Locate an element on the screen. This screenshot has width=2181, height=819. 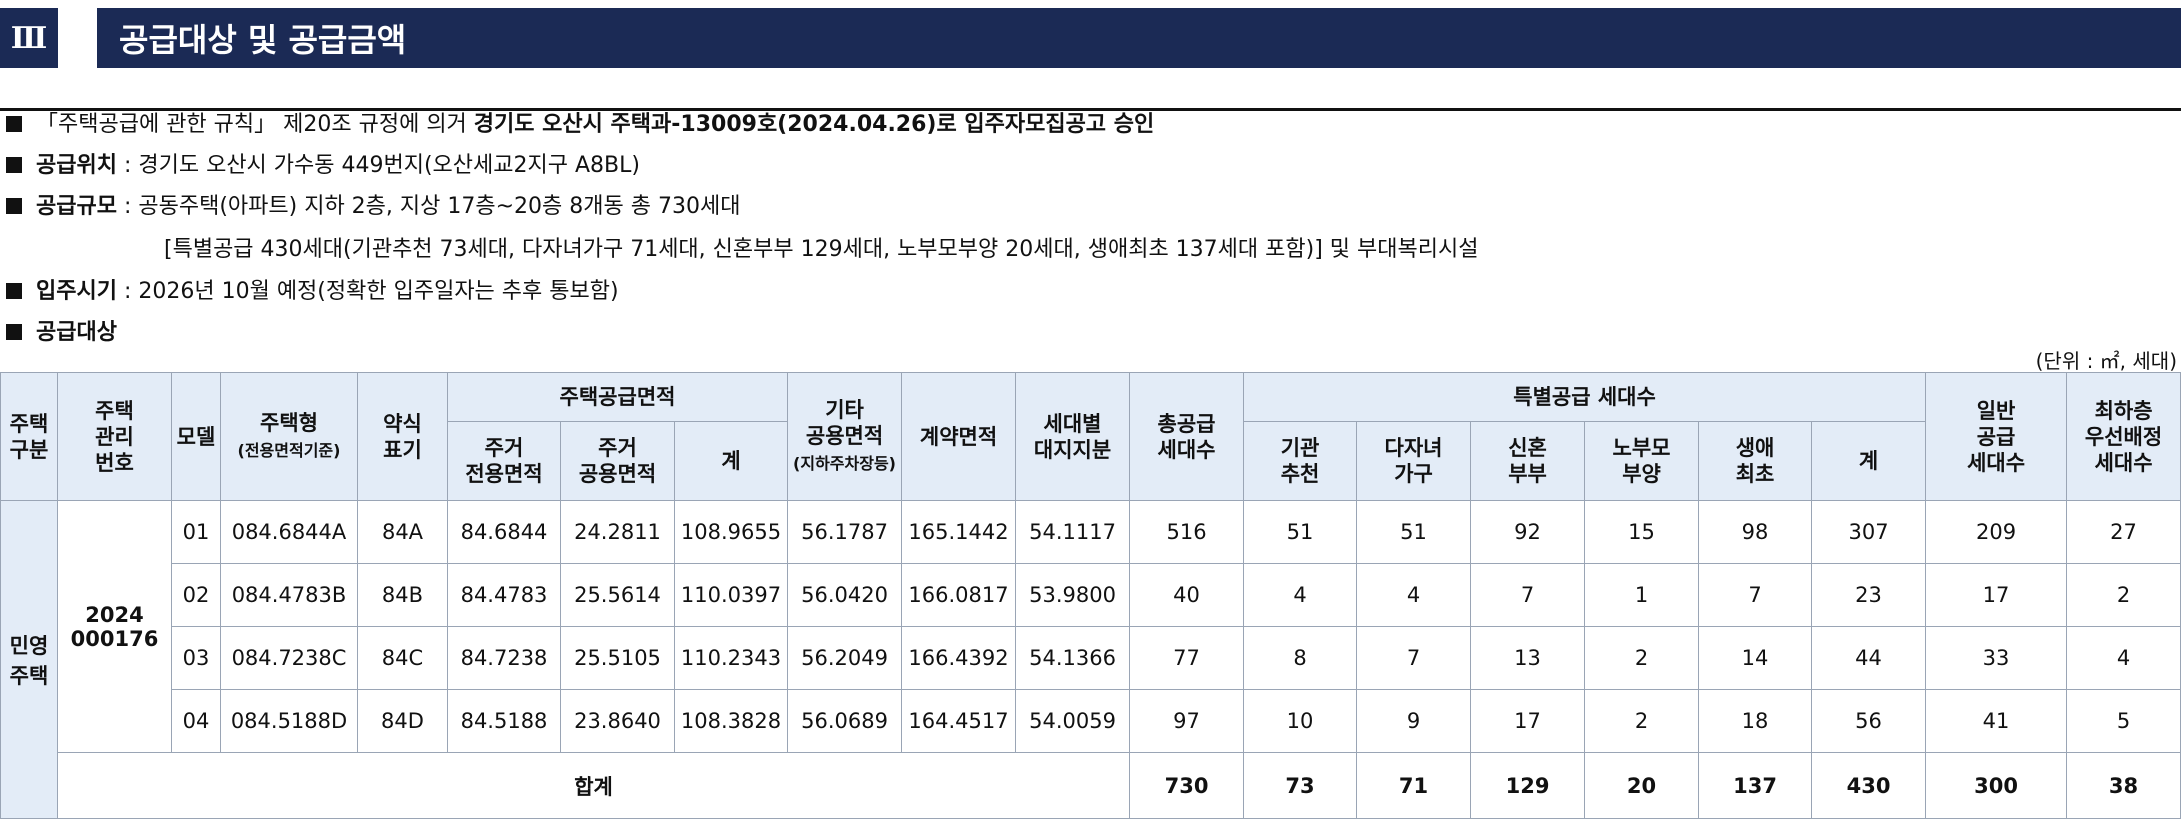
cell-contract: 166.4392 is located at coordinates (959, 658).